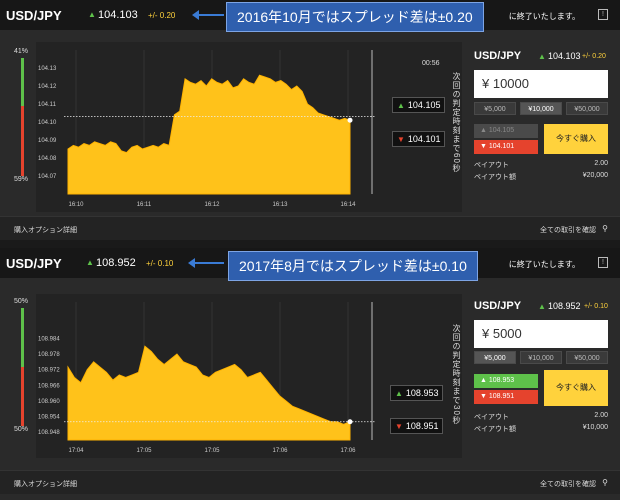 Image resolution: width=620 pixels, height=500 pixels. I want to click on x-tick-label: 16:12, so click(212, 205).